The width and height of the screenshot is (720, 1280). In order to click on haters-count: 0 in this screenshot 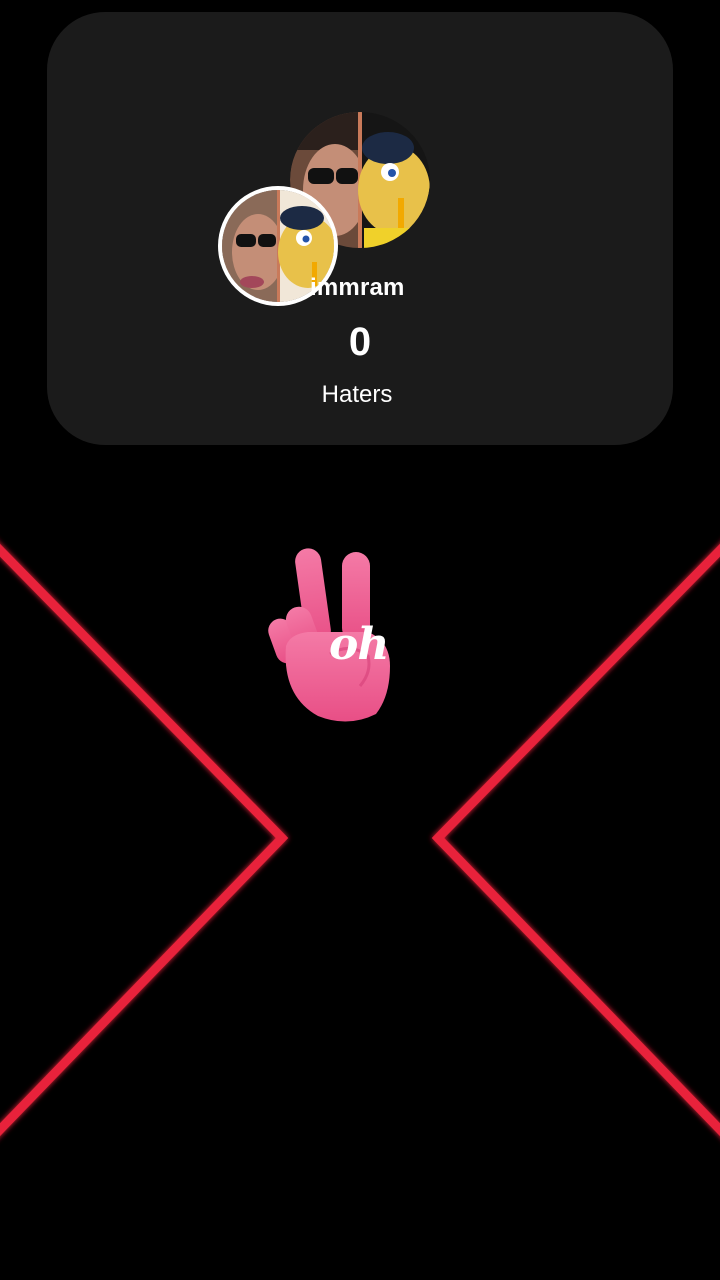, I will do `click(360, 342)`.